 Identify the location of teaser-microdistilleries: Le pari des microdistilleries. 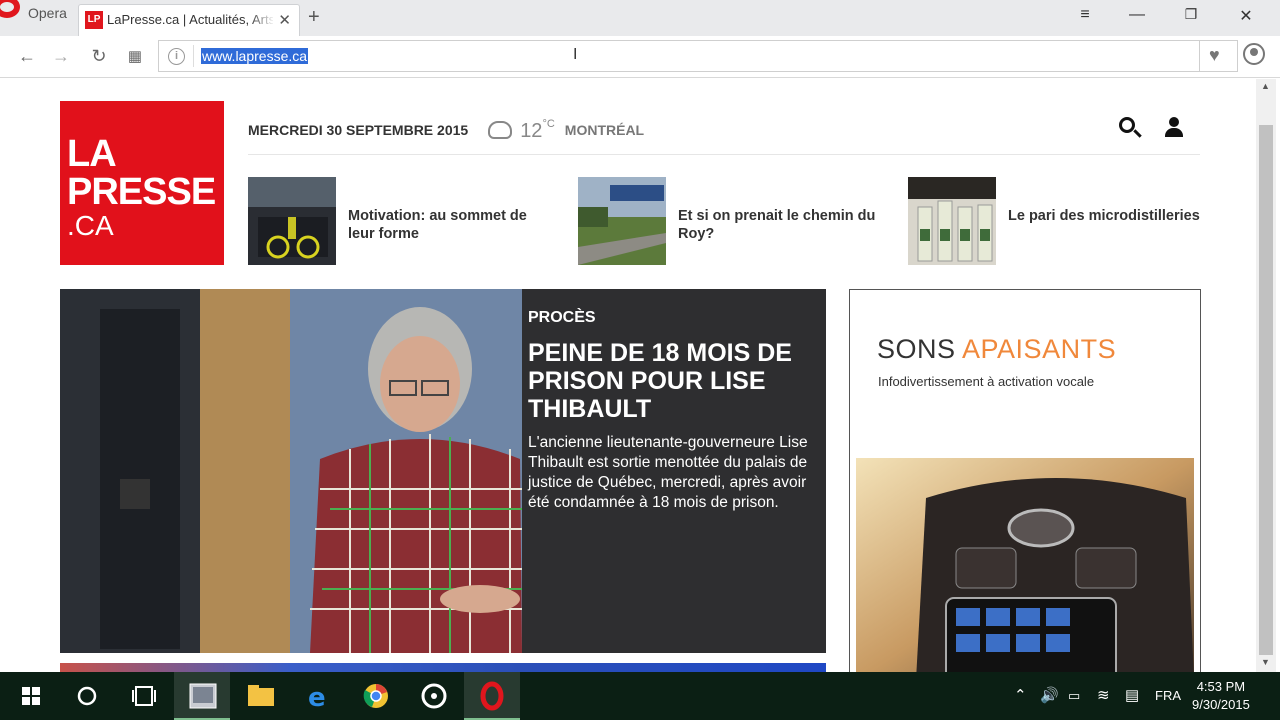
(1058, 221).